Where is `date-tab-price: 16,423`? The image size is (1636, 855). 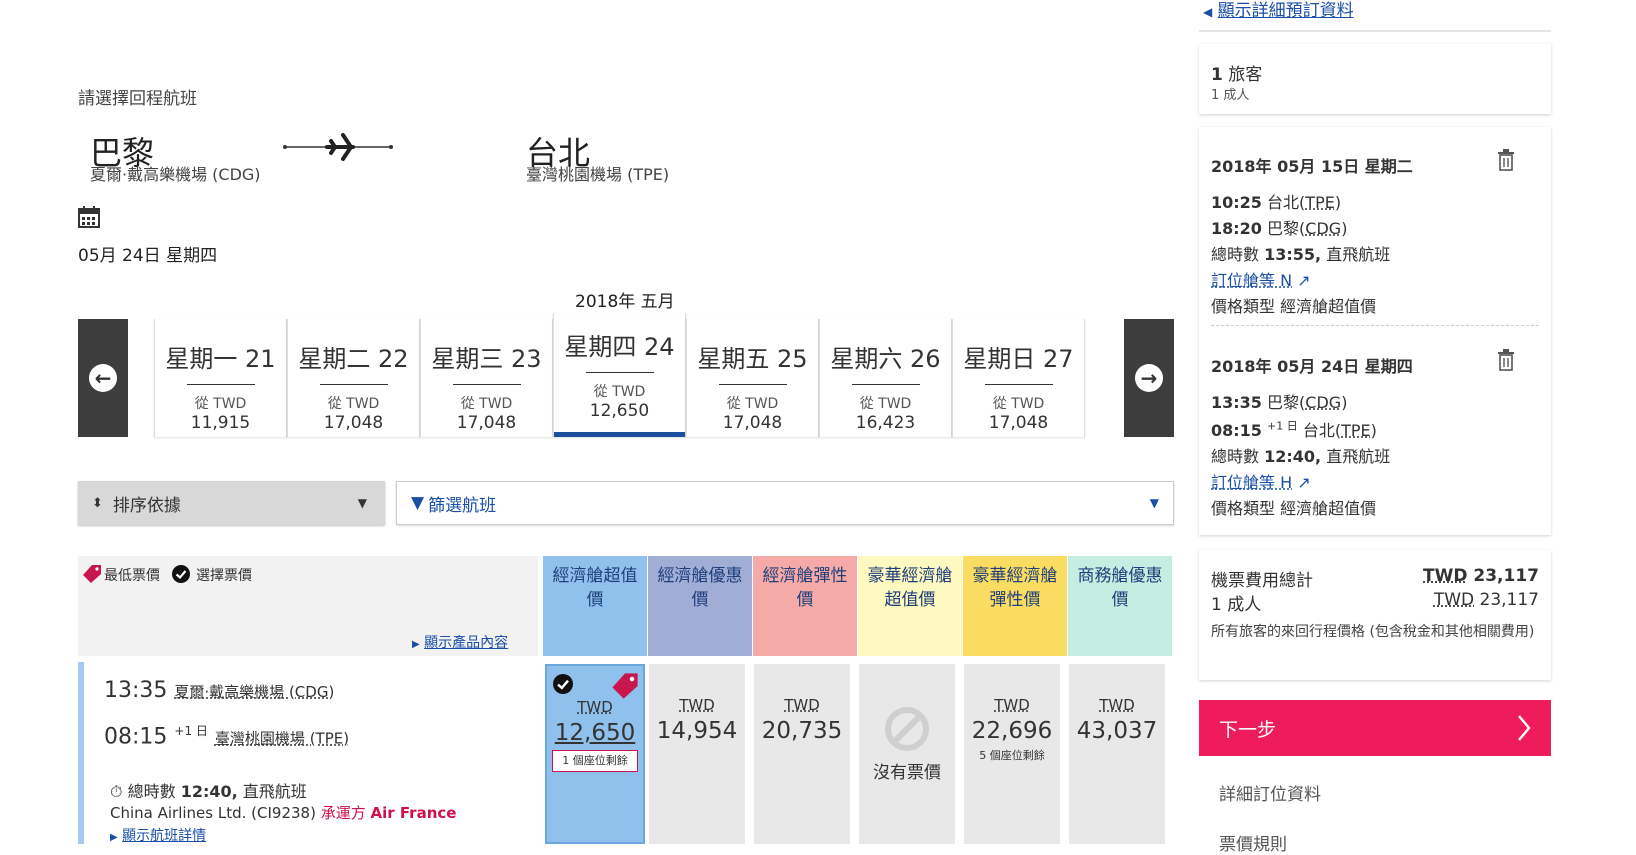
date-tab-price: 16,423 is located at coordinates (885, 423).